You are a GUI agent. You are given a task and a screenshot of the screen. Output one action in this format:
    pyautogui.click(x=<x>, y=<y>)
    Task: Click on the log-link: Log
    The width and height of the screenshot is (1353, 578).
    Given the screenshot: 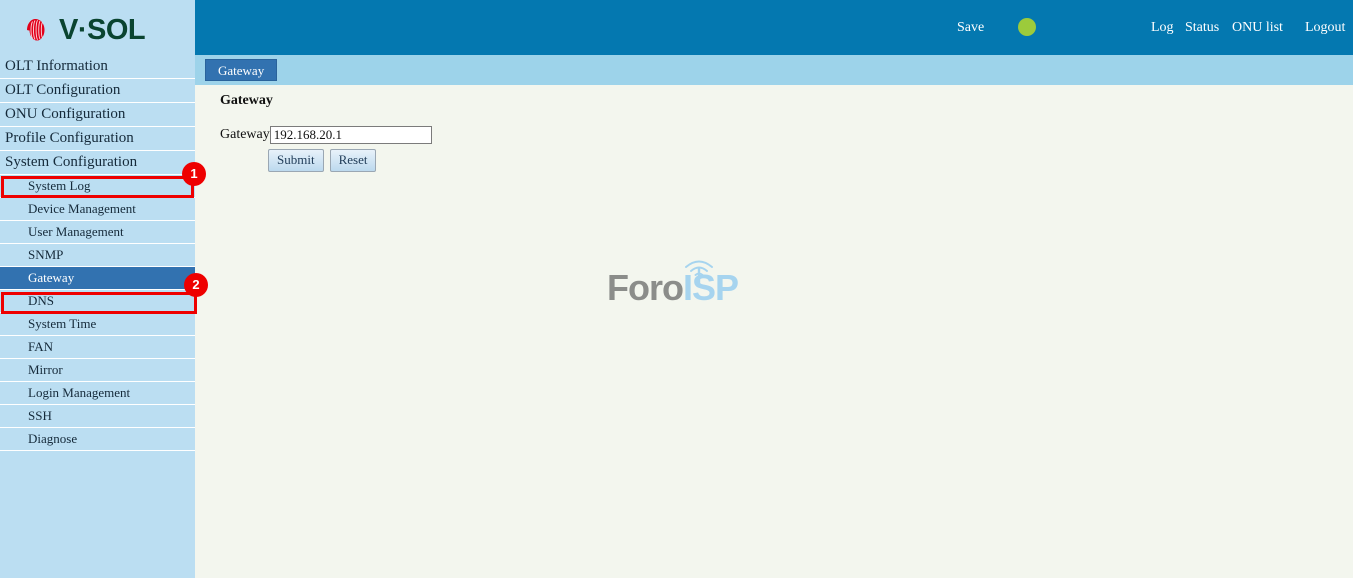 What is the action you would take?
    pyautogui.click(x=1162, y=28)
    